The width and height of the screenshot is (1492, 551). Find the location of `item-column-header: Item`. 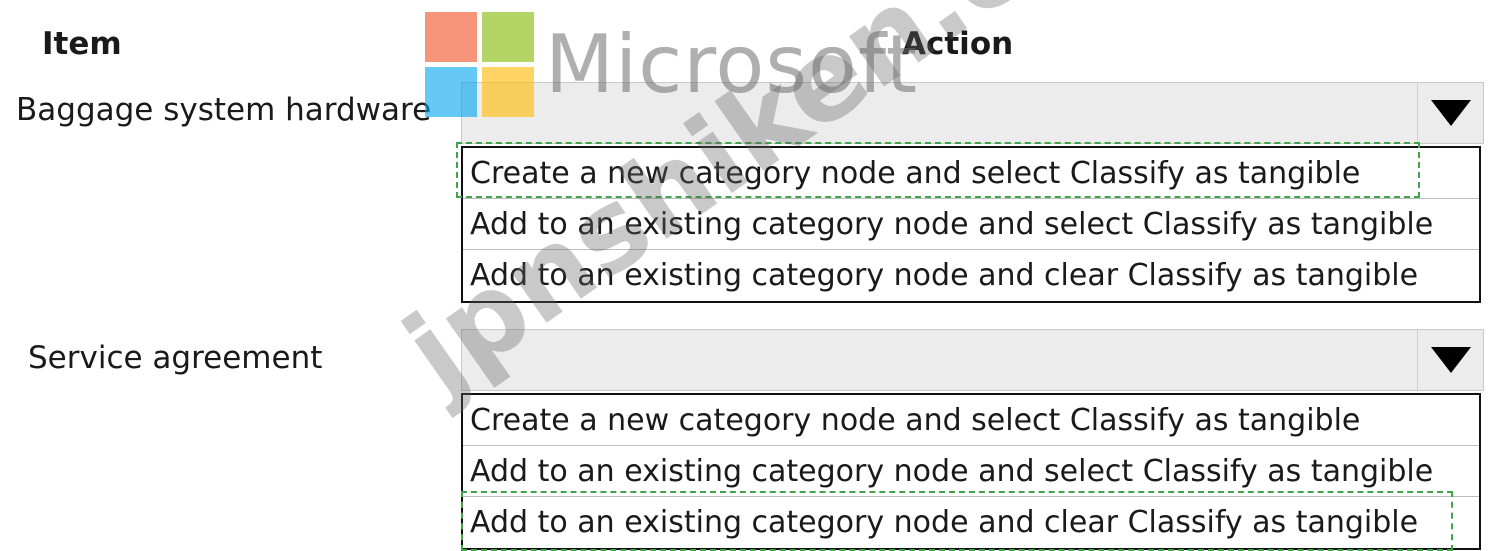

item-column-header: Item is located at coordinates (82, 44).